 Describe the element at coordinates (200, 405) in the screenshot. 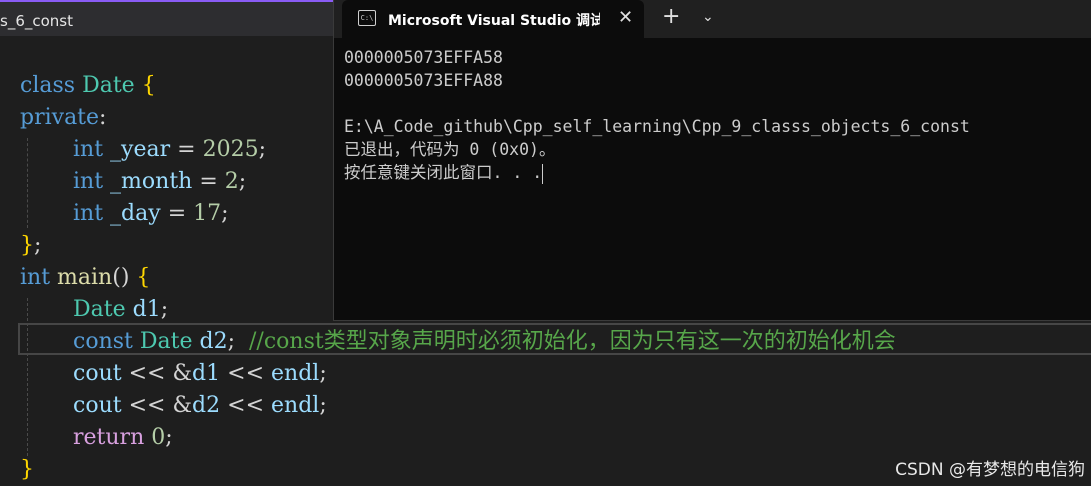

I see `code-line-11: cout << &d2 << endl;` at that location.